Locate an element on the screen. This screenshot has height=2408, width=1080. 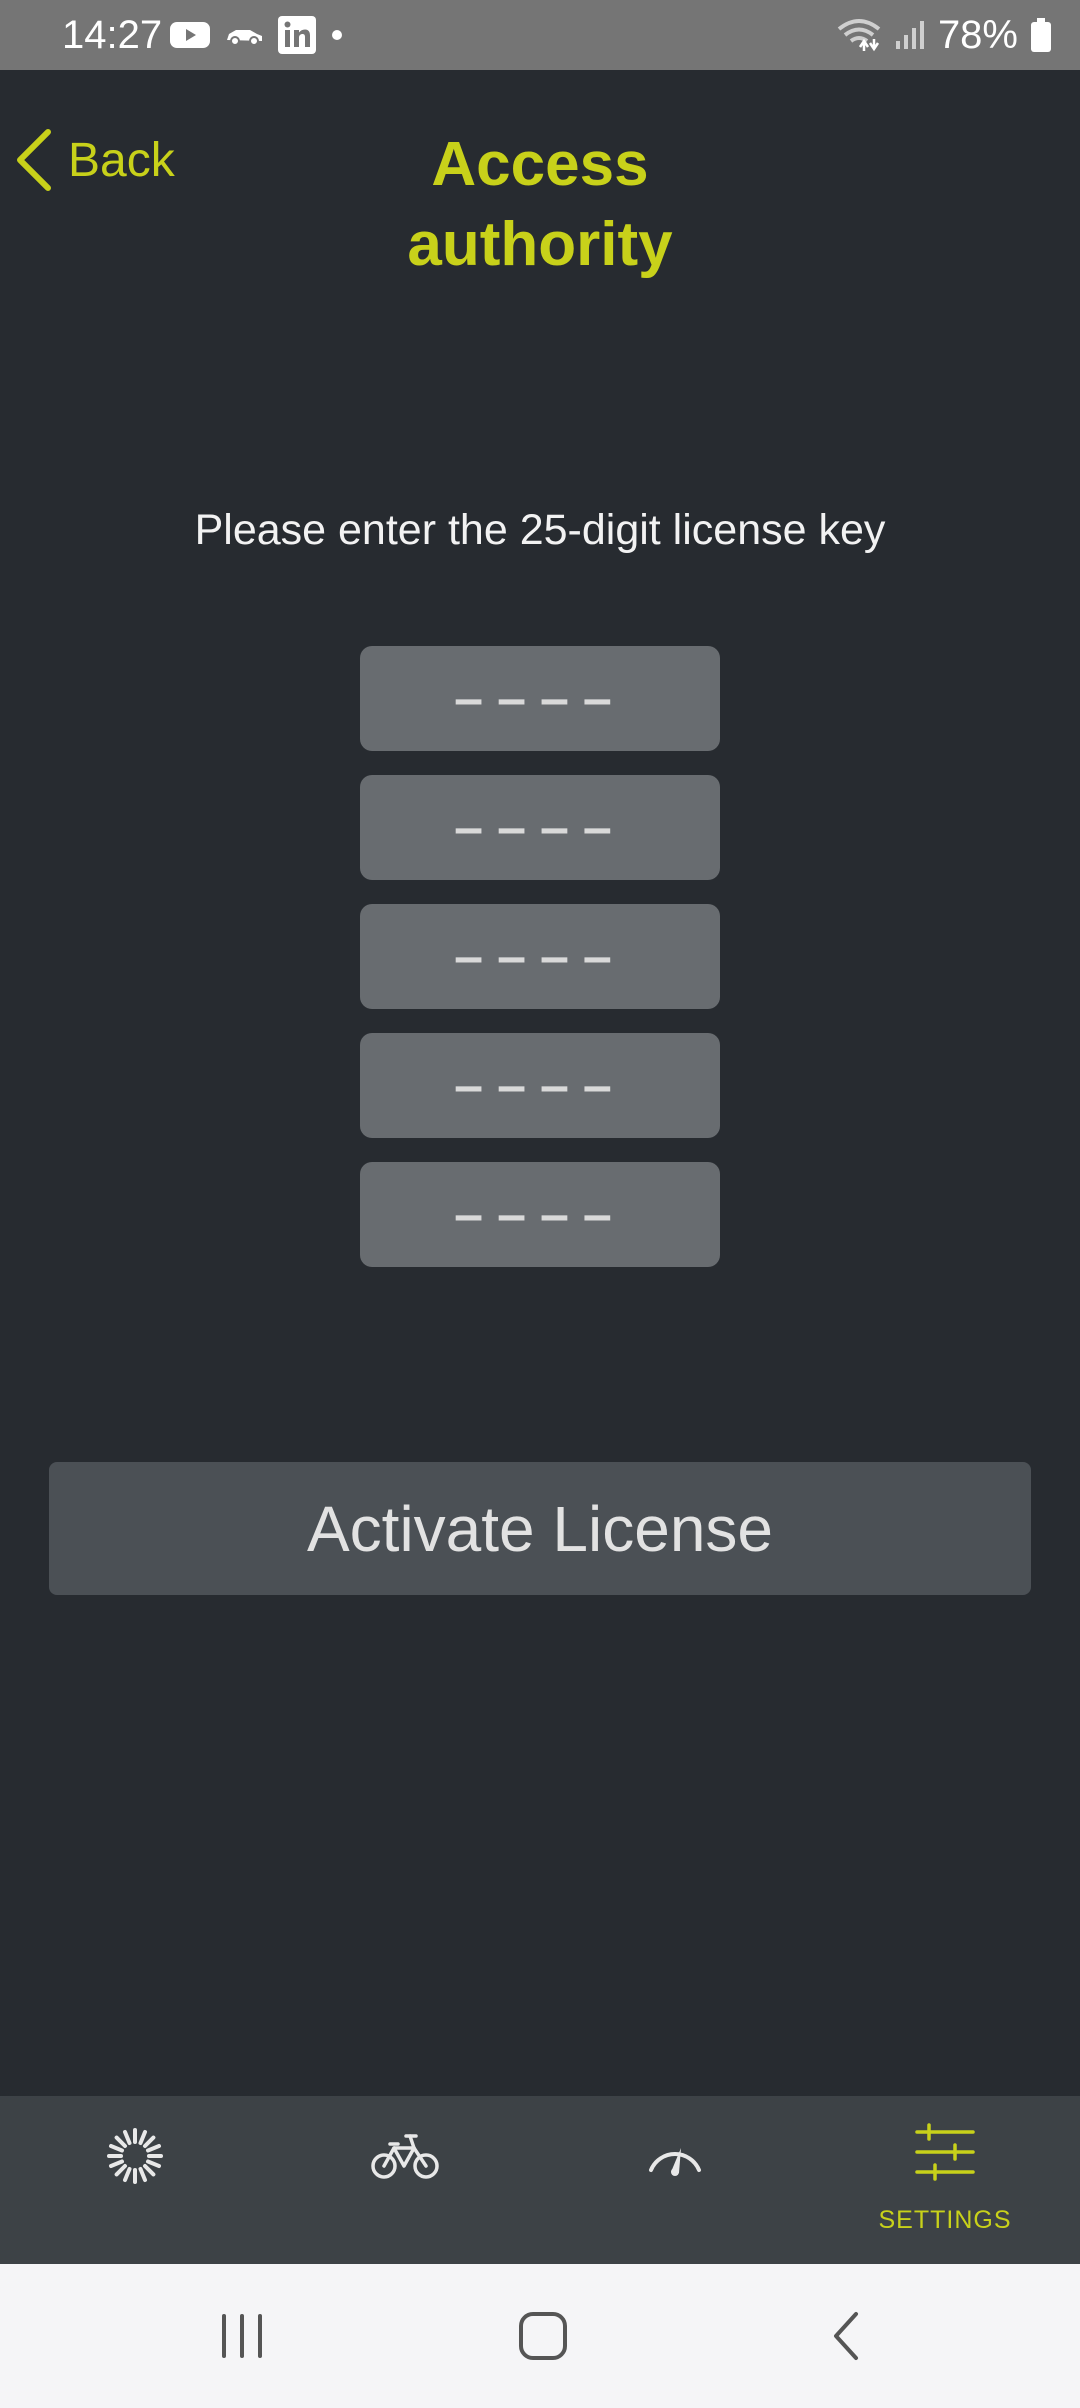
battery-percentage: 78% is located at coordinates (977, 35).